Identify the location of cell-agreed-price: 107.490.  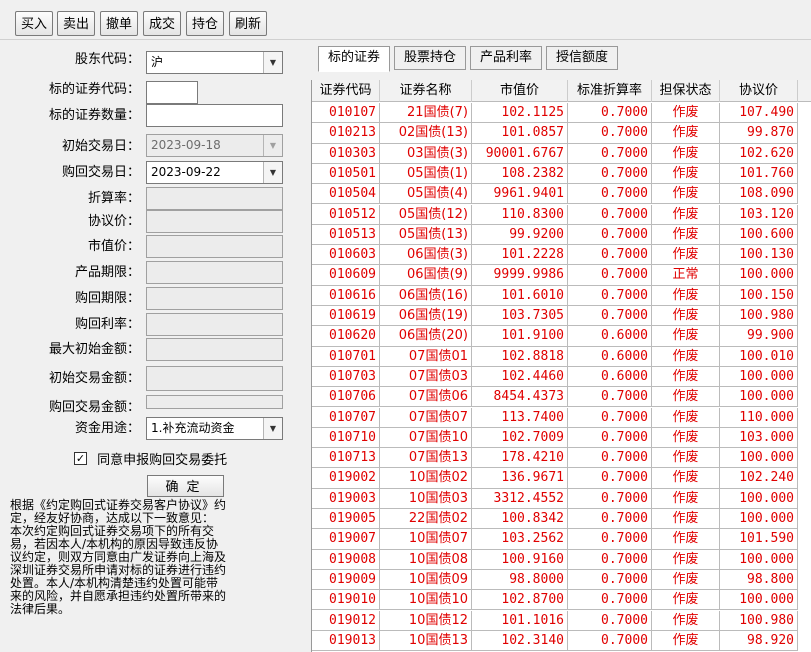
(759, 113).